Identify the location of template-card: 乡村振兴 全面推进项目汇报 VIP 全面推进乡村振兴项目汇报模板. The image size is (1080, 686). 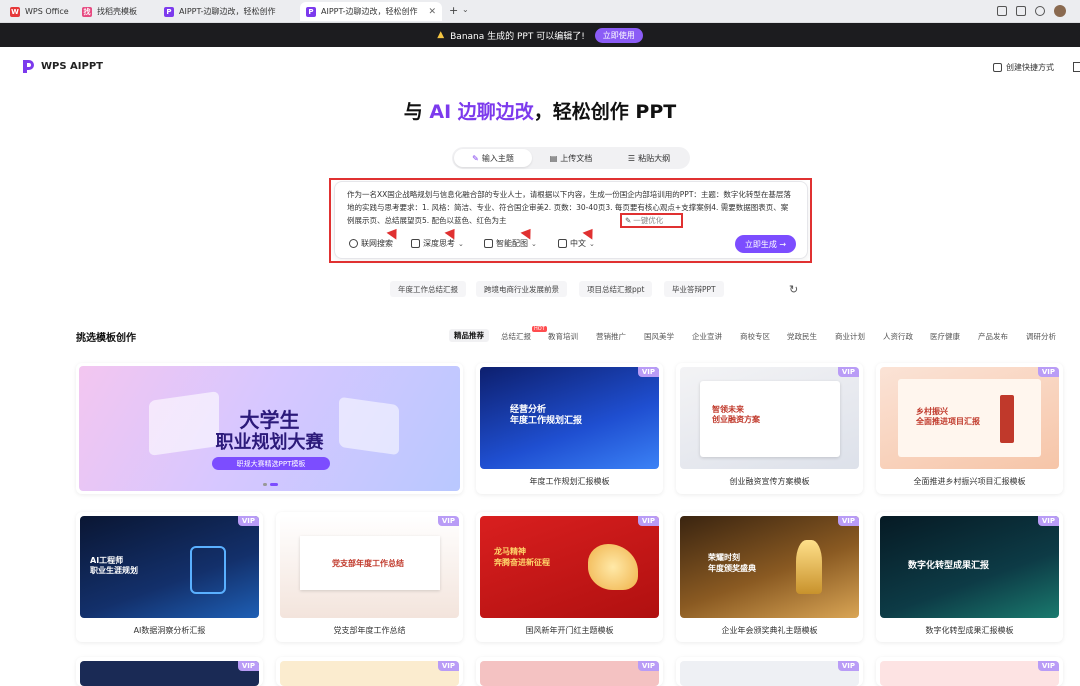
(969, 428).